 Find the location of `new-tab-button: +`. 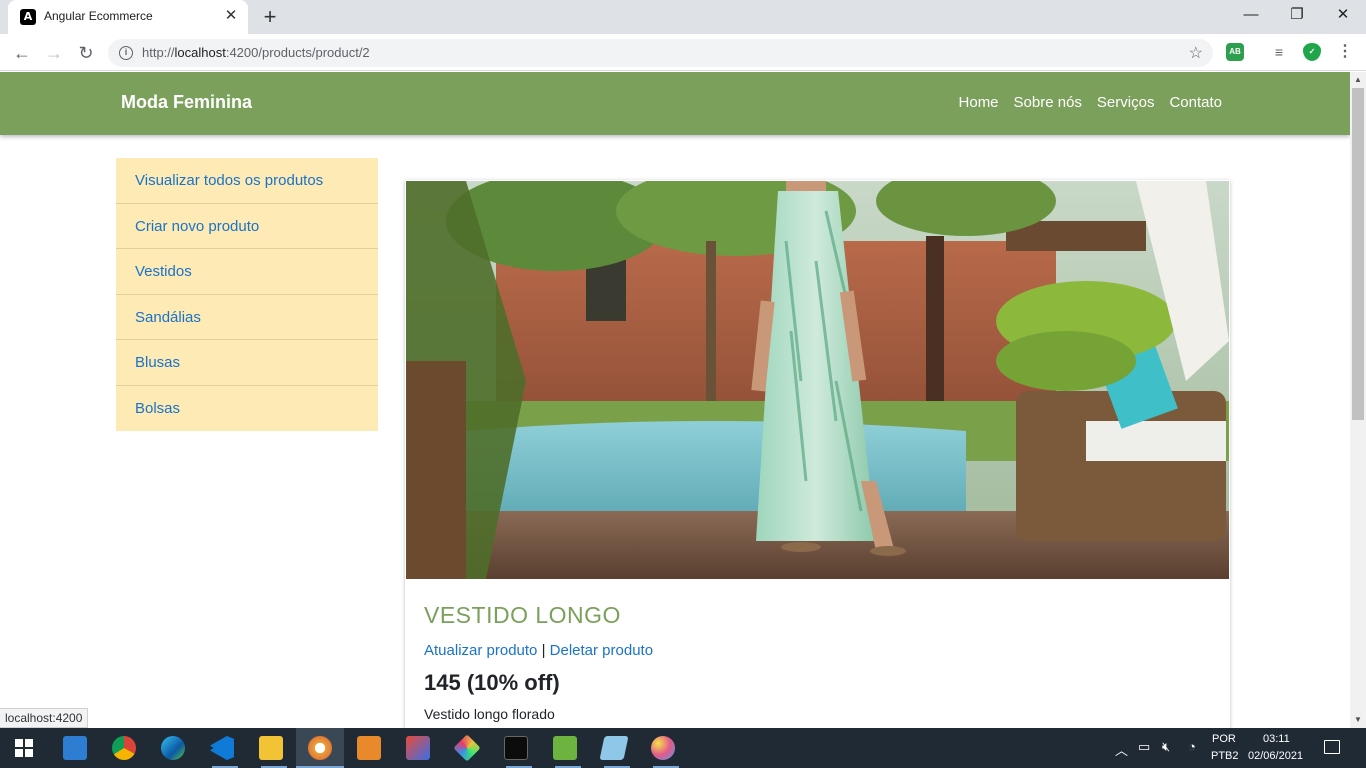

new-tab-button: + is located at coordinates (270, 17).